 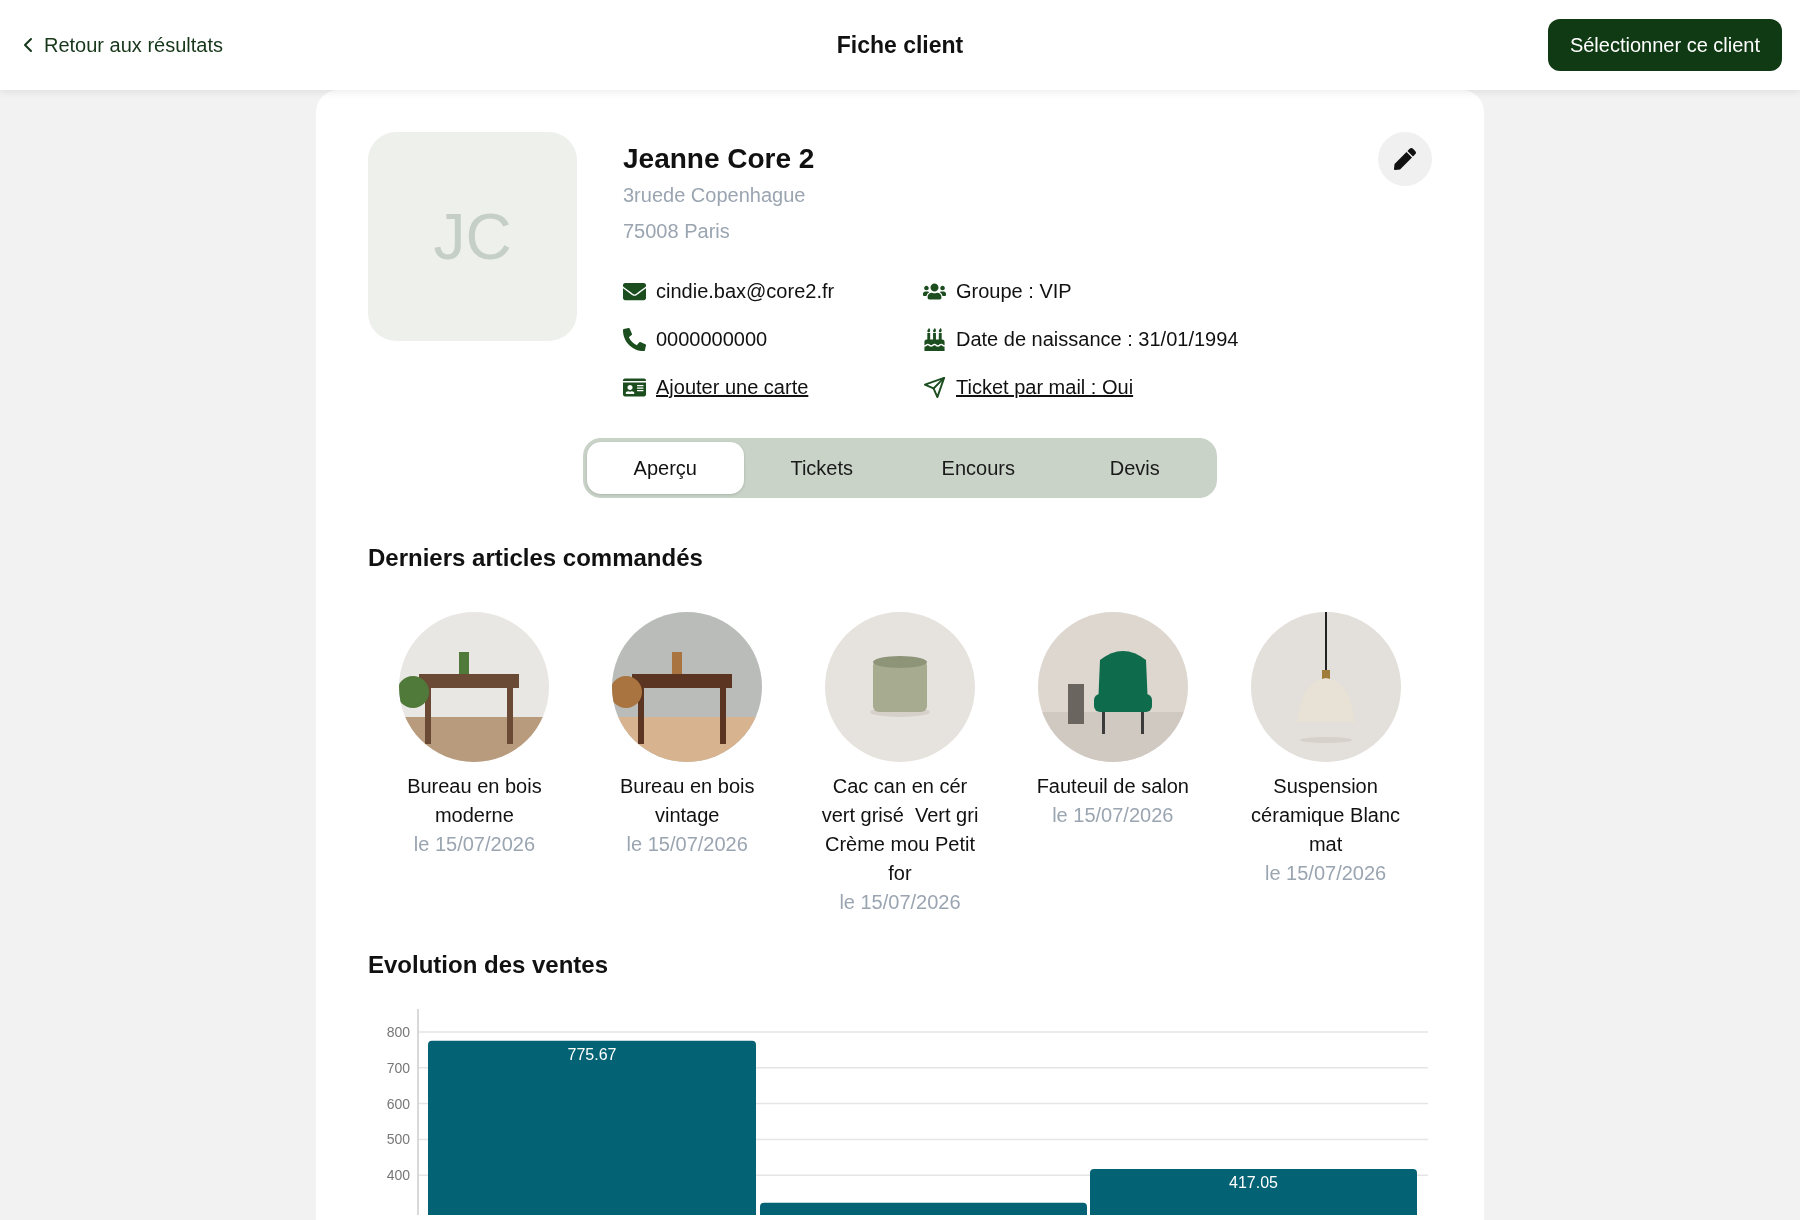 I want to click on tab: Devis, so click(x=1134, y=468).